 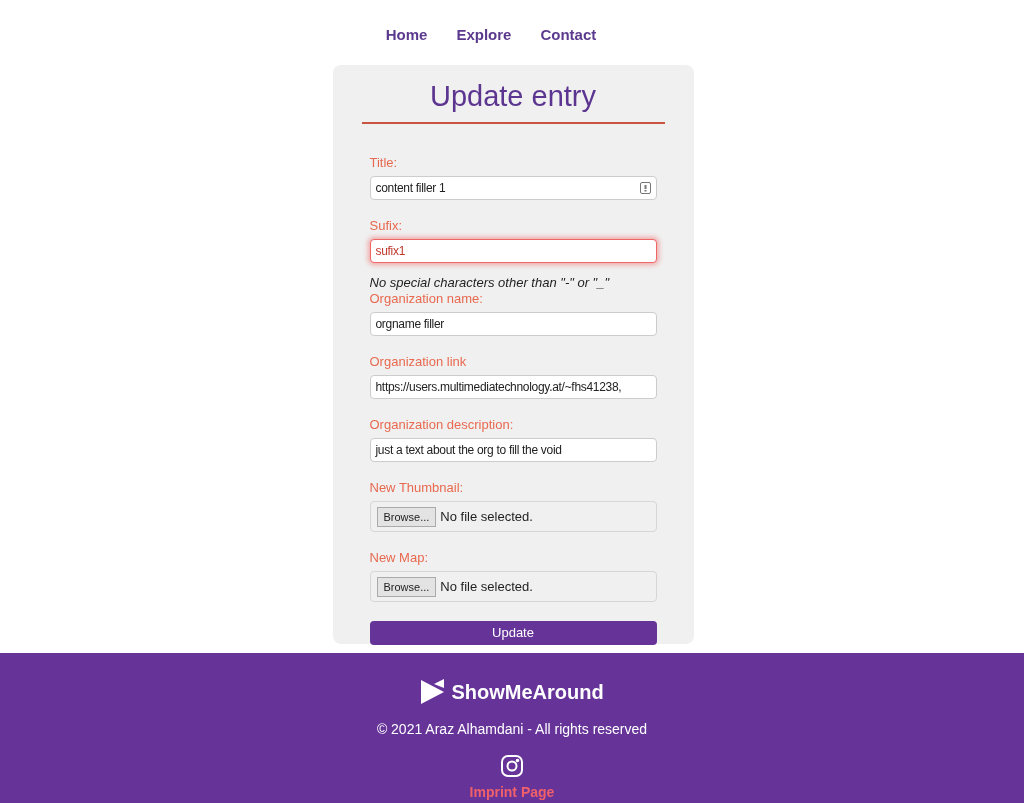 What do you see at coordinates (410, 188) in the screenshot?
I see `input-value: content filler 1` at bounding box center [410, 188].